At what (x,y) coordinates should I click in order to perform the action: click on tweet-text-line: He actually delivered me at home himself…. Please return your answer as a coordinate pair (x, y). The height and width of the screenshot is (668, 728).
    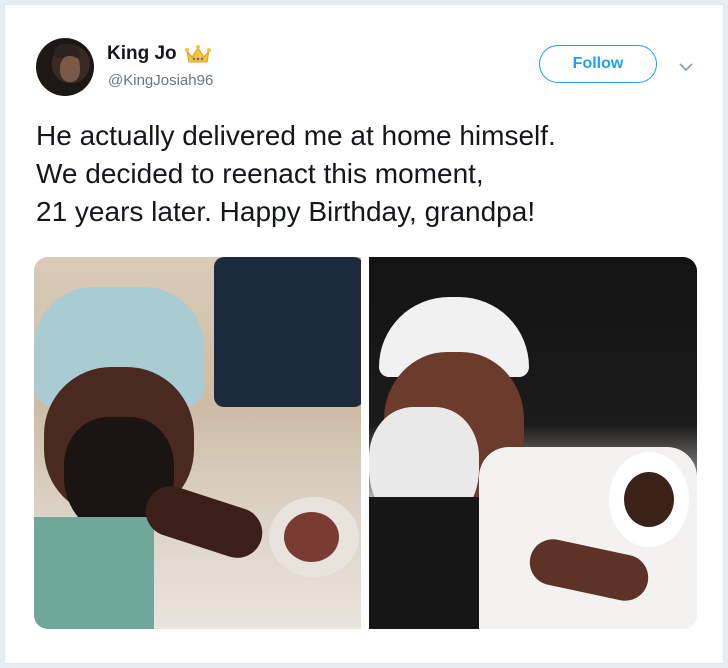
    Looking at the image, I should click on (296, 135).